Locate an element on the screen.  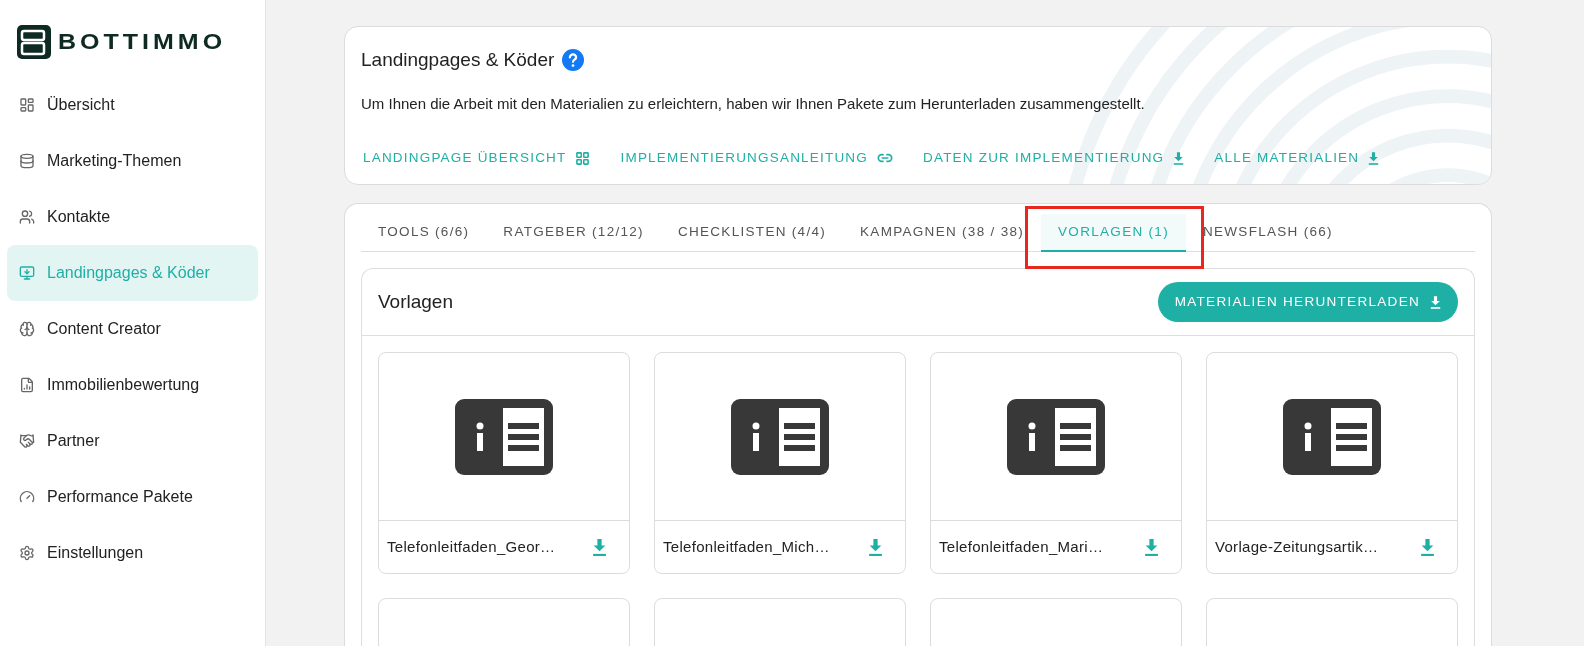
tab: NEWSFLASH (66) is located at coordinates (1267, 233).